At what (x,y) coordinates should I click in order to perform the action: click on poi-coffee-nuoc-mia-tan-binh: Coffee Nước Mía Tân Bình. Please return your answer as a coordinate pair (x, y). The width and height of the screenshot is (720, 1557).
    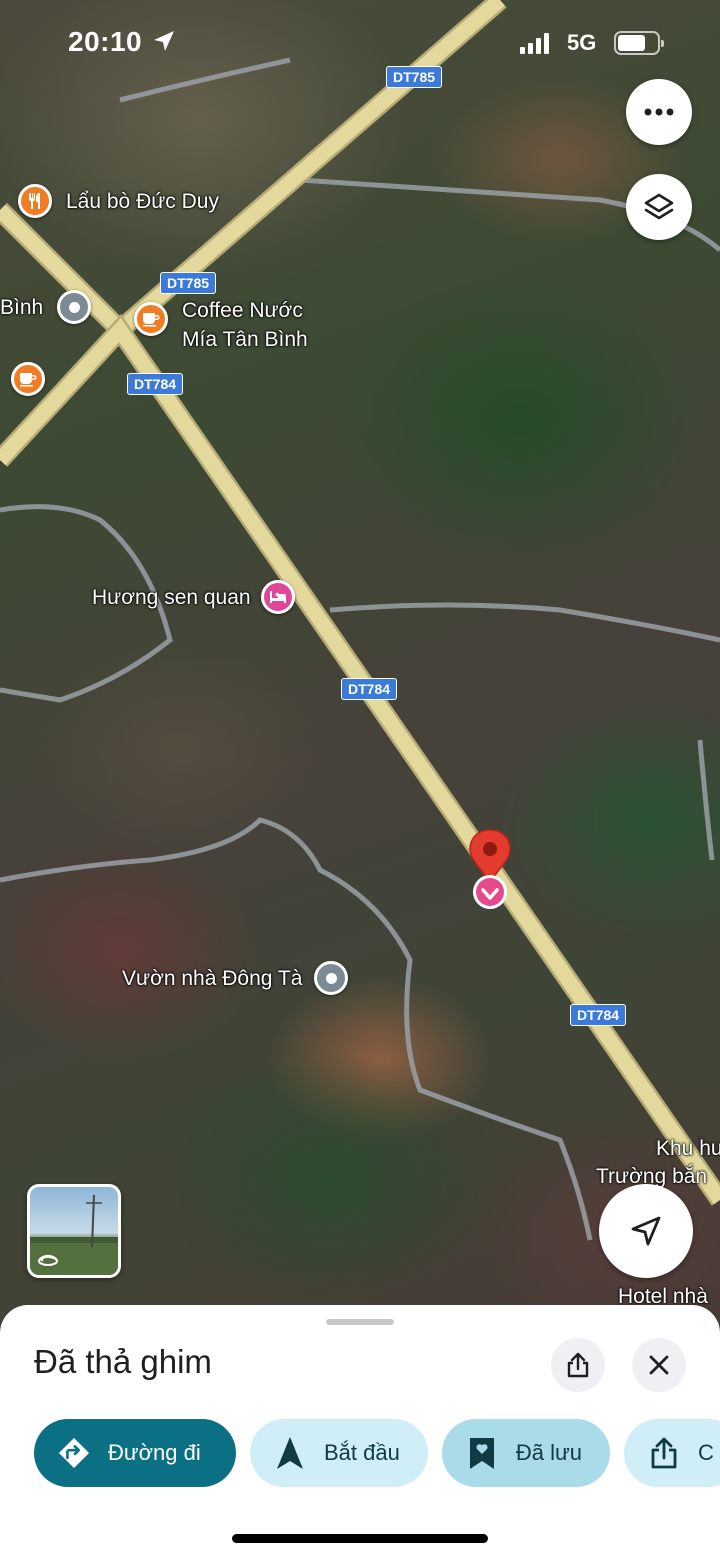
    Looking at the image, I should click on (221, 326).